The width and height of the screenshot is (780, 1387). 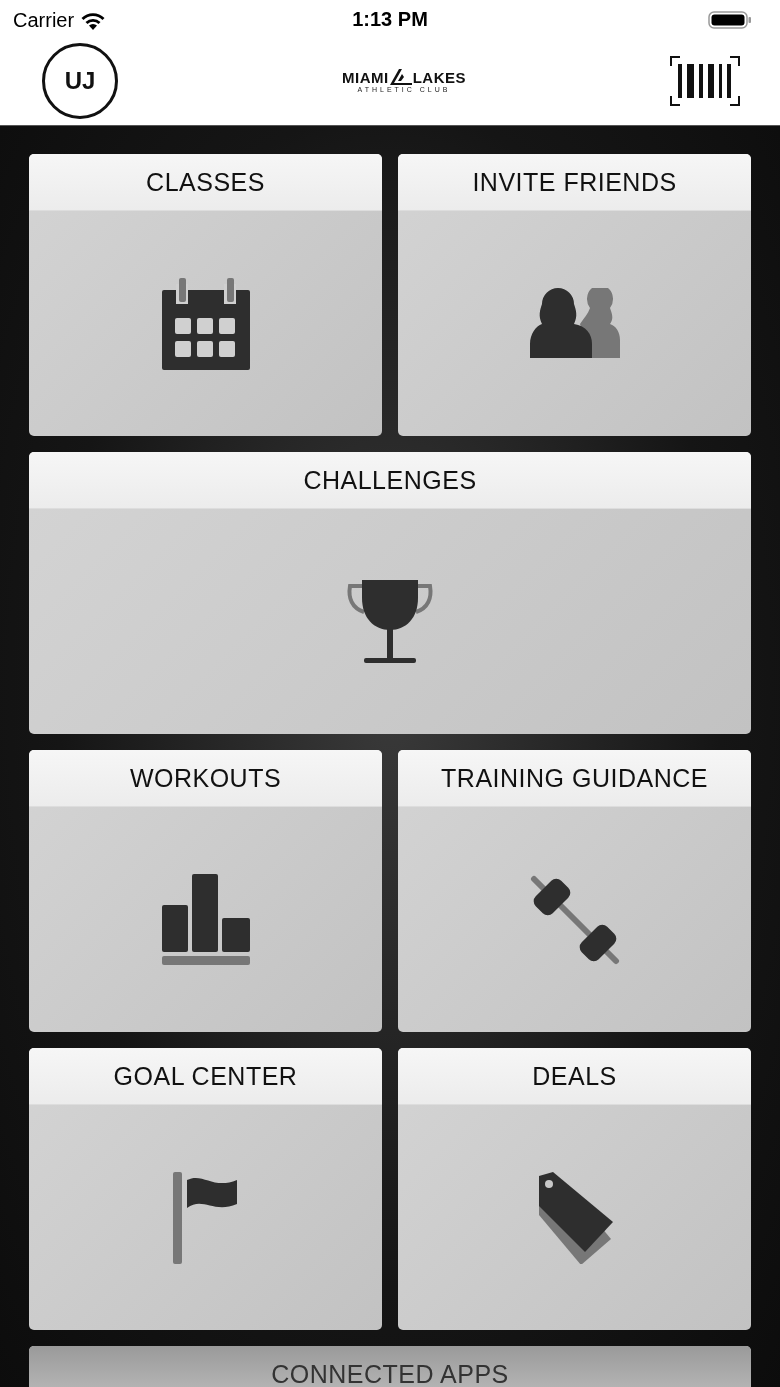 I want to click on menu-tile: TRAINING GUIDANCE, so click(x=574, y=891).